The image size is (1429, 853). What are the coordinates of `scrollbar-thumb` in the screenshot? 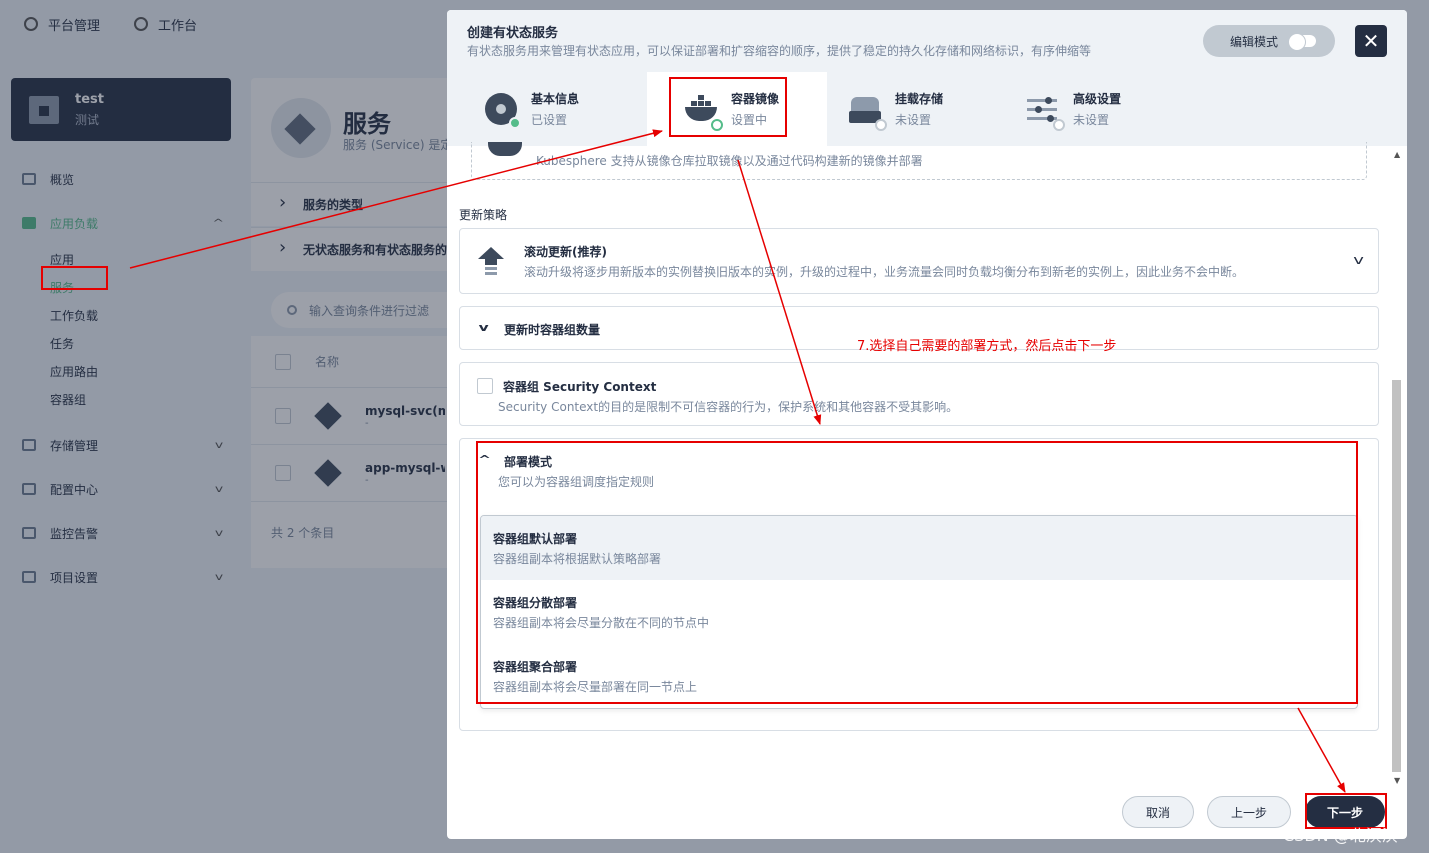 It's located at (1396, 576).